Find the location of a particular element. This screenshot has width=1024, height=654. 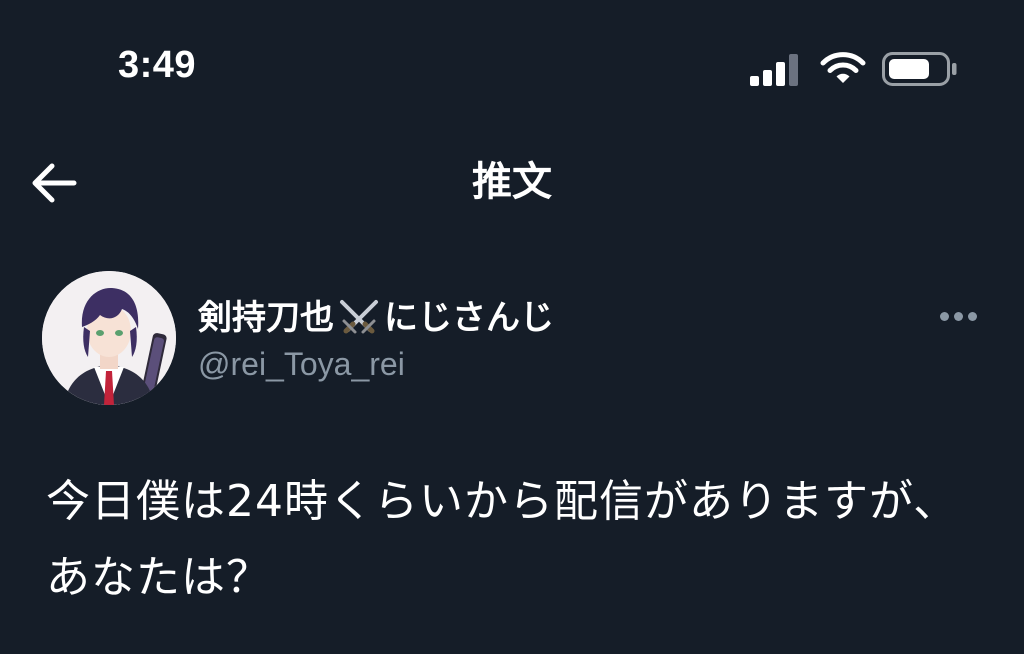

display-name-part2: にじさんじ is located at coordinates (469, 318).